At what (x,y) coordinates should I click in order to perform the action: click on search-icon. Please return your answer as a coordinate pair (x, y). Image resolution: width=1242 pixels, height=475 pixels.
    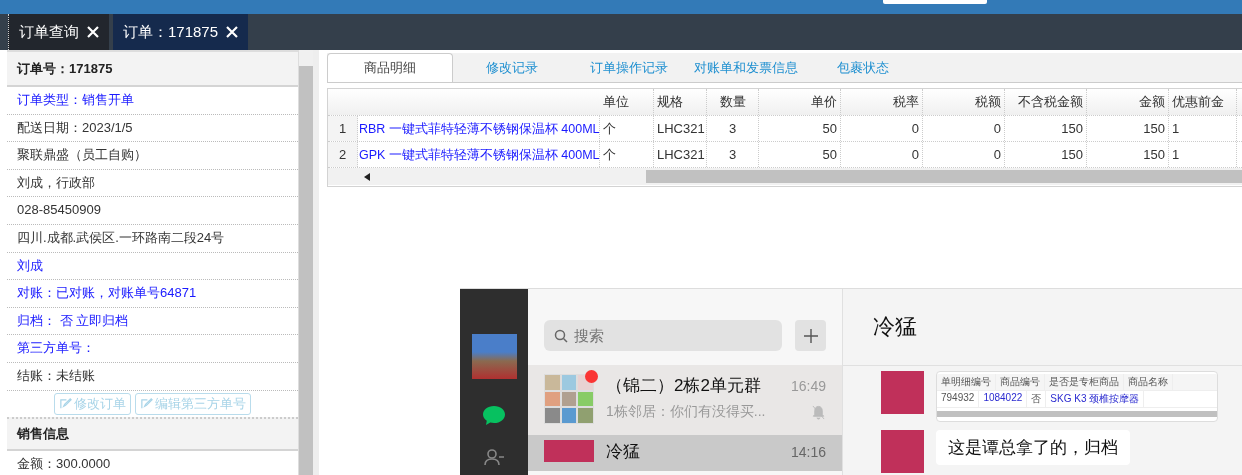
    Looking at the image, I should click on (561, 336).